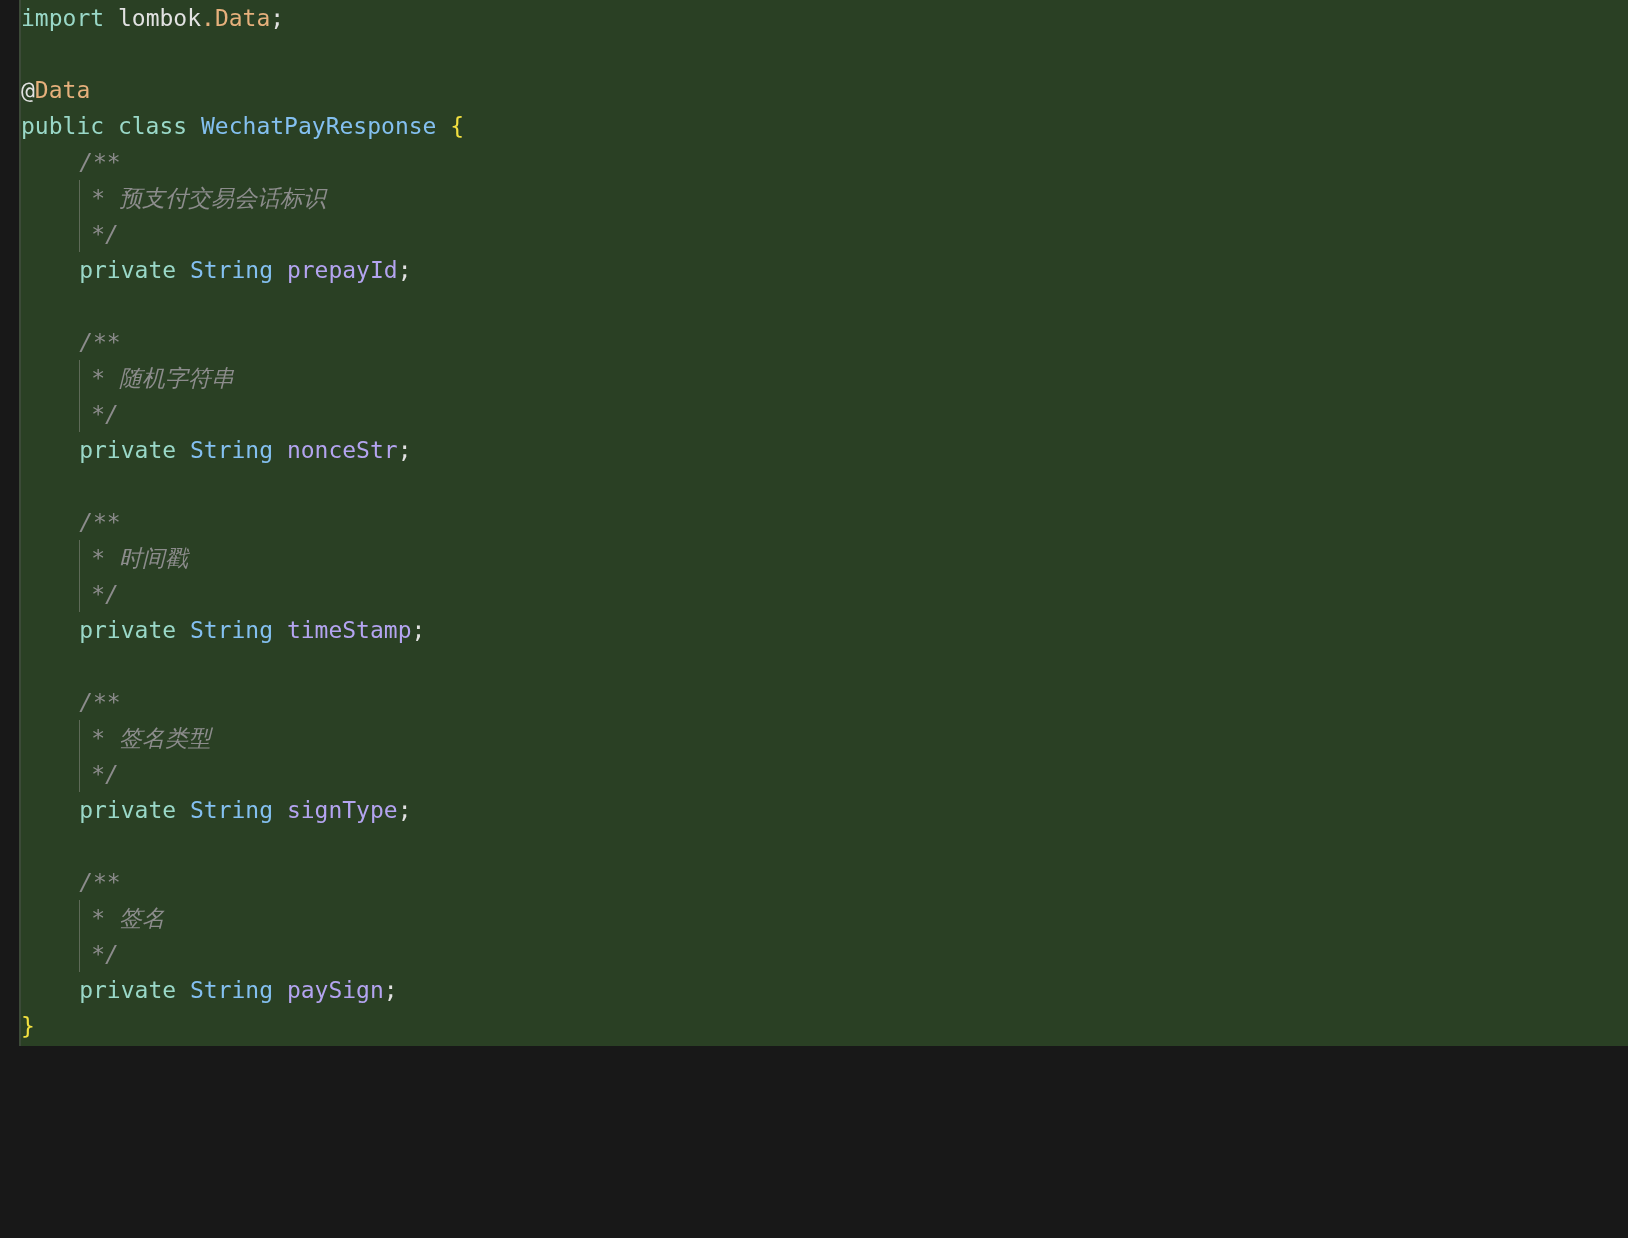 Image resolution: width=1628 pixels, height=1238 pixels. Describe the element at coordinates (202, 198) in the screenshot. I see `doc-comment-line: * 预支付交易会话标识` at that location.